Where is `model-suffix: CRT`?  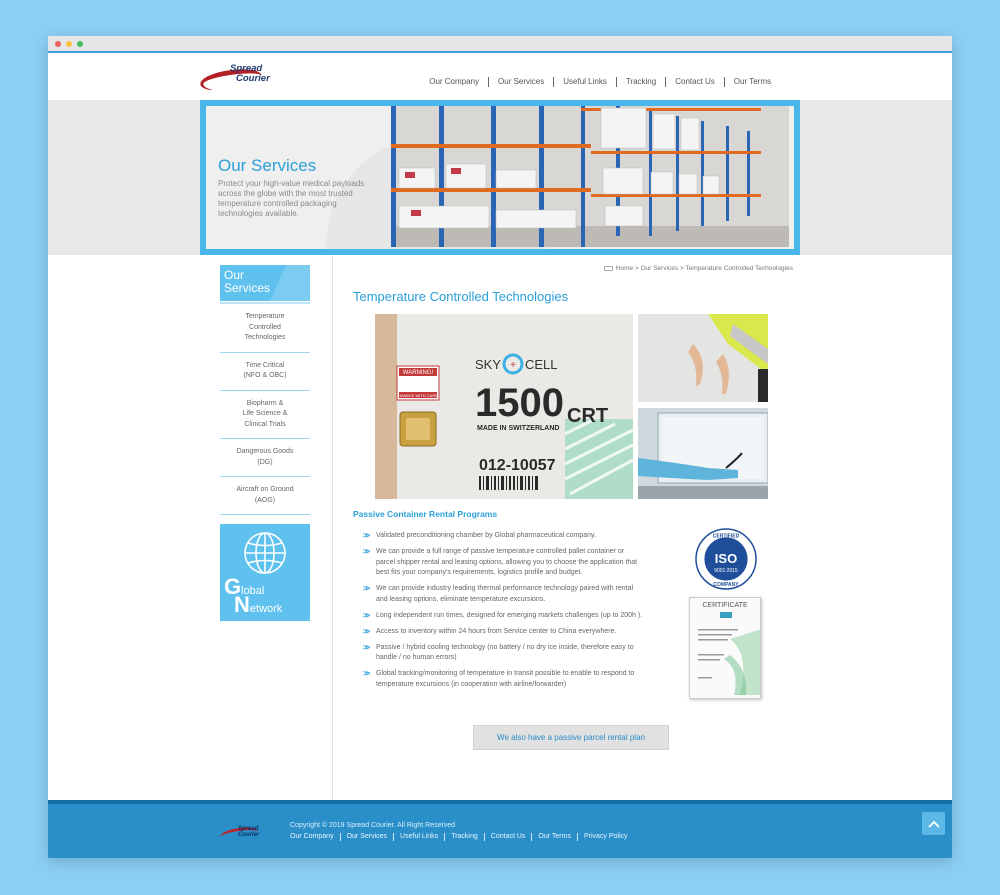 model-suffix: CRT is located at coordinates (587, 416).